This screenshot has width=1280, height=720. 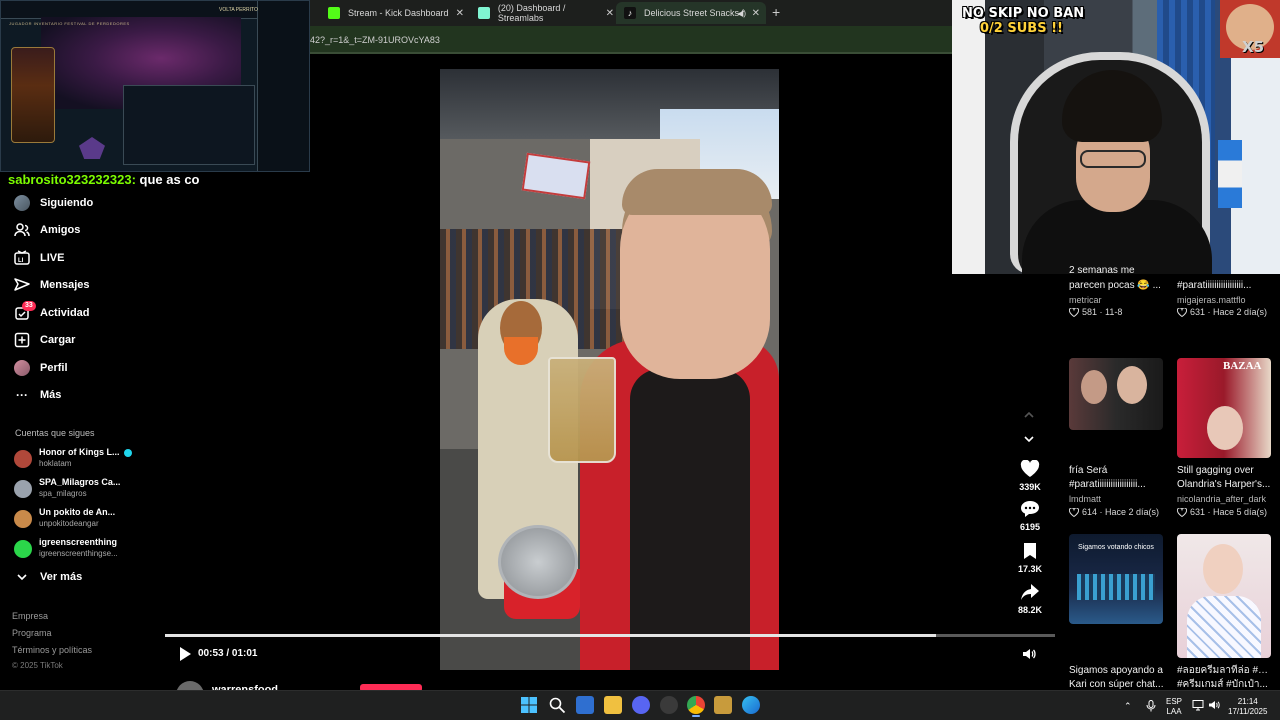 What do you see at coordinates (723, 705) in the screenshot?
I see `league-client-icon` at bounding box center [723, 705].